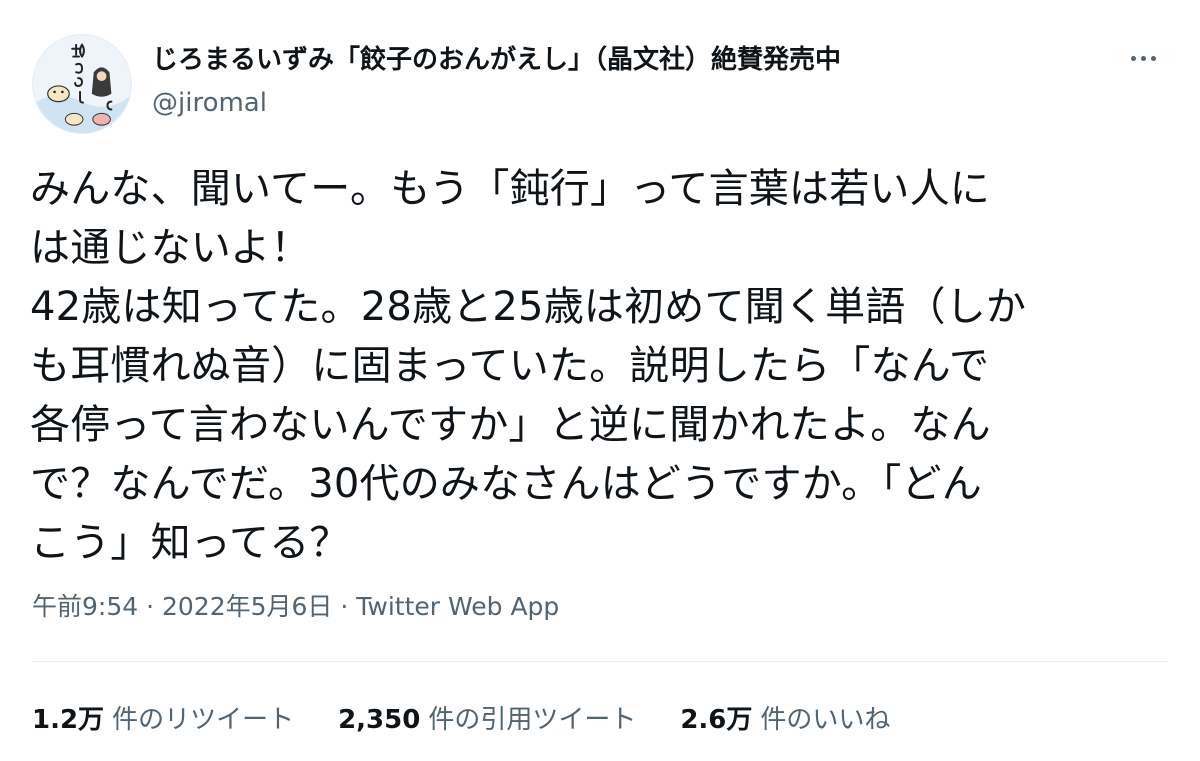 Image resolution: width=1200 pixels, height=761 pixels. What do you see at coordinates (632, 60) in the screenshot?
I see `display-name: じろまるいずみ「餃子のおんがえし」（晶文社）絶賛発売中` at bounding box center [632, 60].